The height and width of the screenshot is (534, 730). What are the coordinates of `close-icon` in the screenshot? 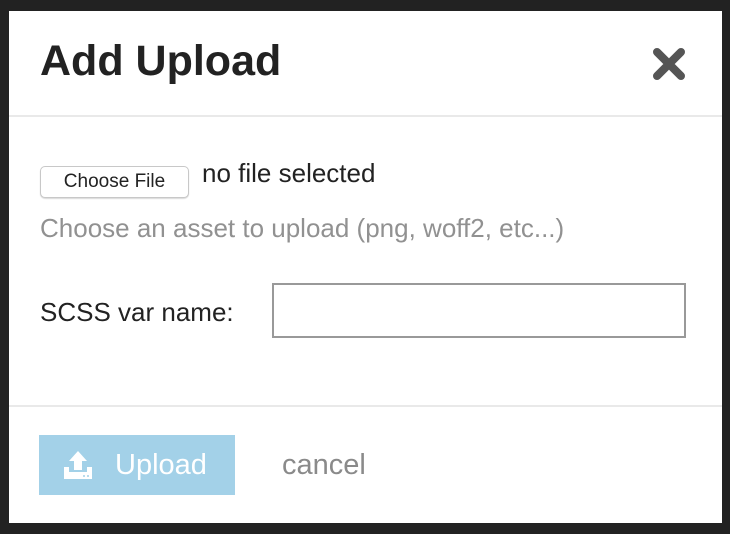 It's located at (669, 64).